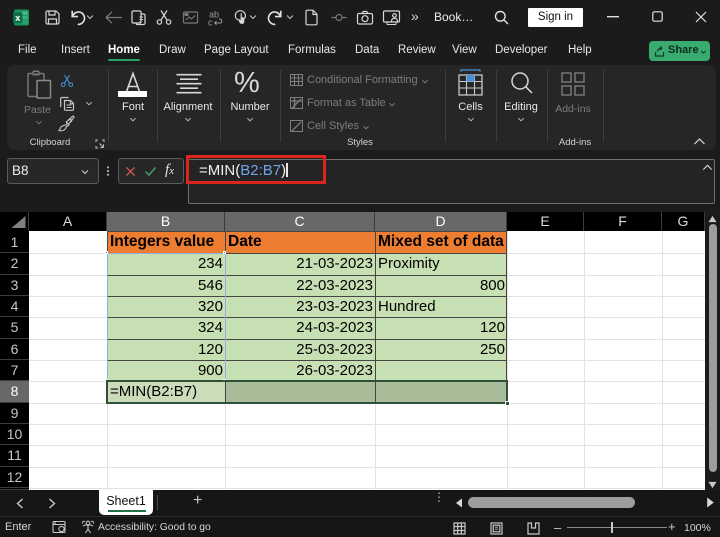  Describe the element at coordinates (210, 23) in the screenshot. I see `svg-text: c` at that location.